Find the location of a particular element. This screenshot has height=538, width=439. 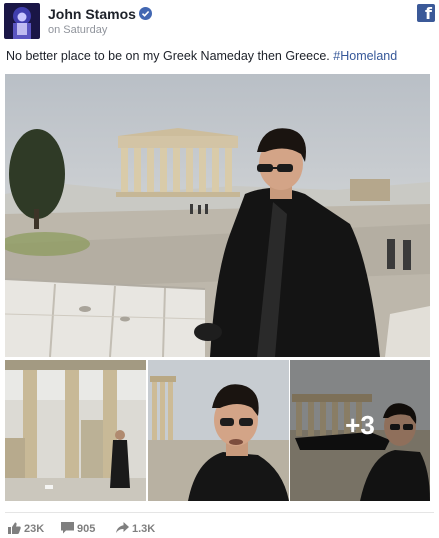

footer-divider is located at coordinates (219, 512).